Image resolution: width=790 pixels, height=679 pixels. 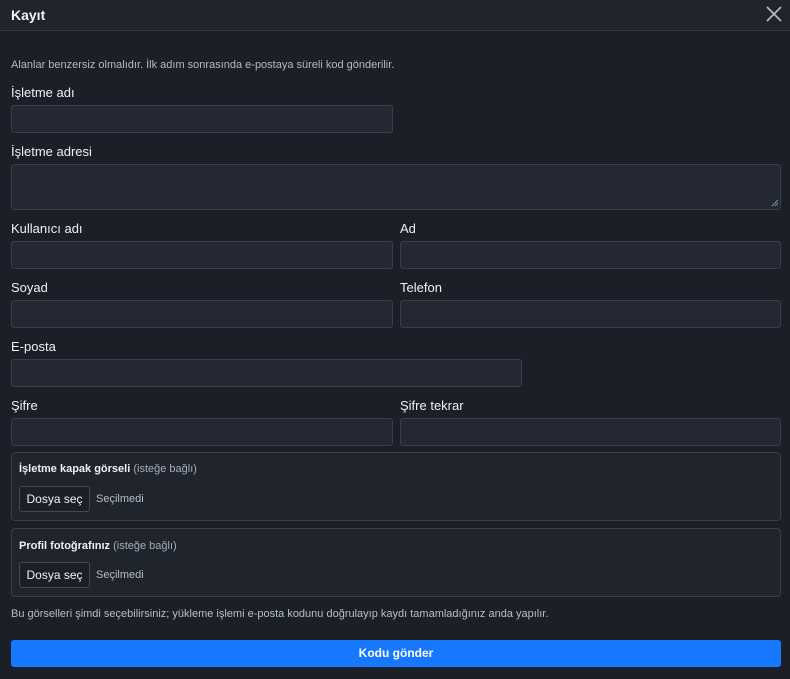 What do you see at coordinates (33, 346) in the screenshot?
I see `email-label: E-posta` at bounding box center [33, 346].